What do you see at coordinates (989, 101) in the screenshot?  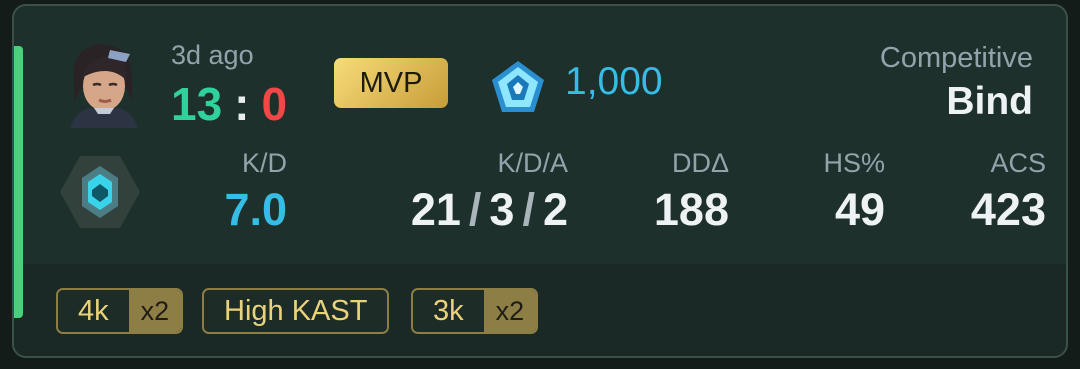 I see `map-name: Bind` at bounding box center [989, 101].